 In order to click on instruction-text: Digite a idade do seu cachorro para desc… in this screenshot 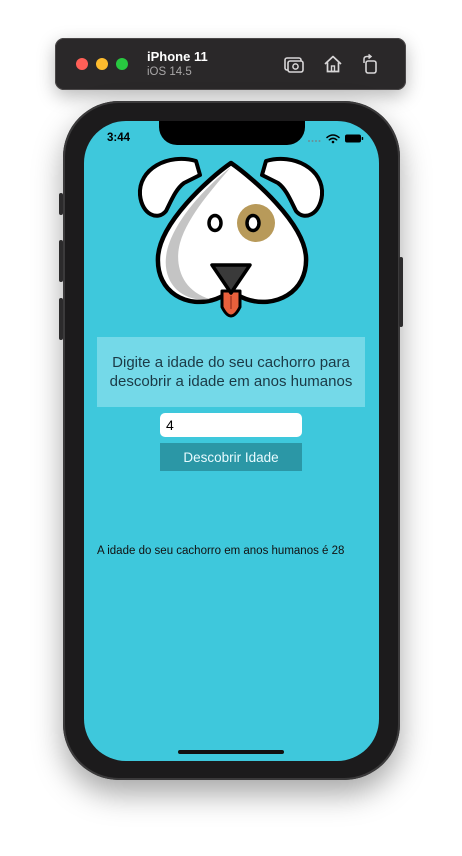, I will do `click(231, 372)`.